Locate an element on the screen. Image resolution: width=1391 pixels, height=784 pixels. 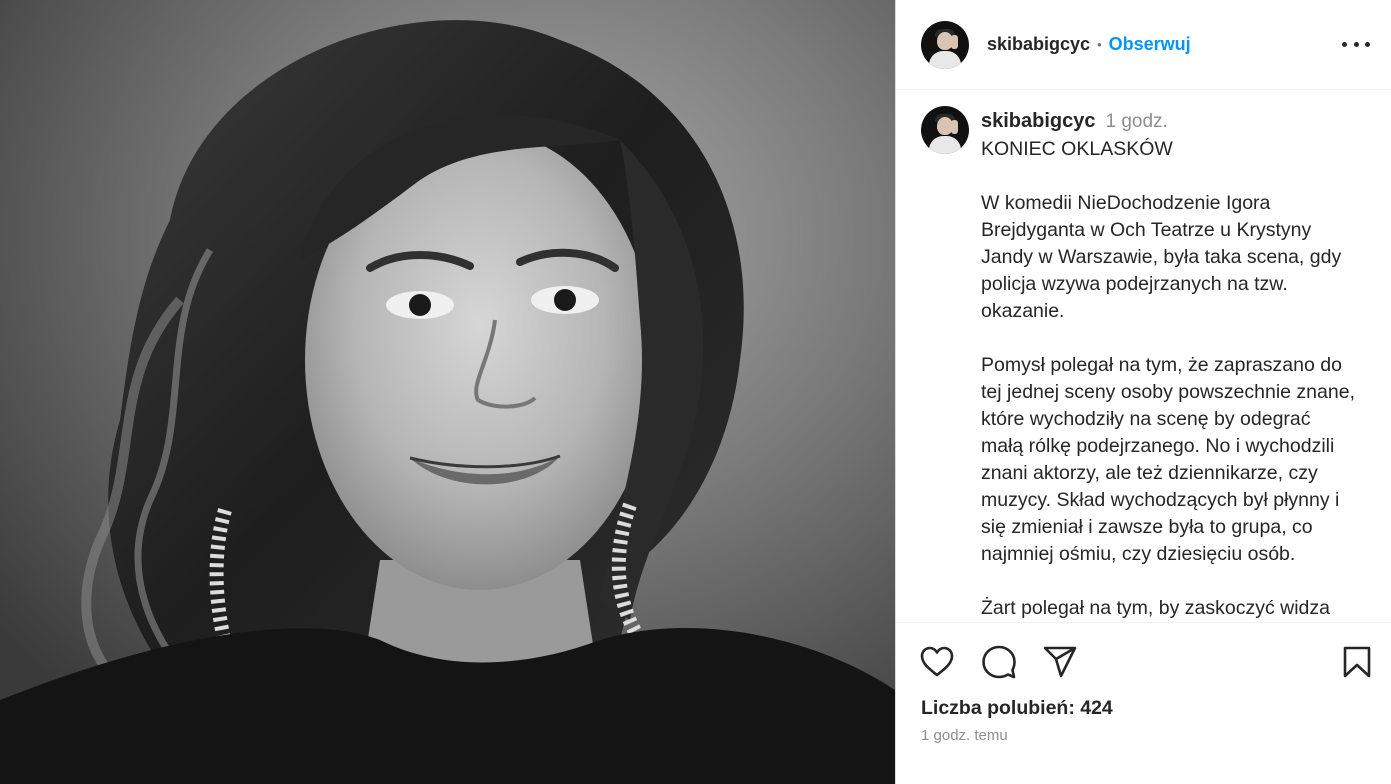
caption-paragraph-3: Żart polegał na tym, by zaskoczyć widza is located at coordinates (1155, 608).